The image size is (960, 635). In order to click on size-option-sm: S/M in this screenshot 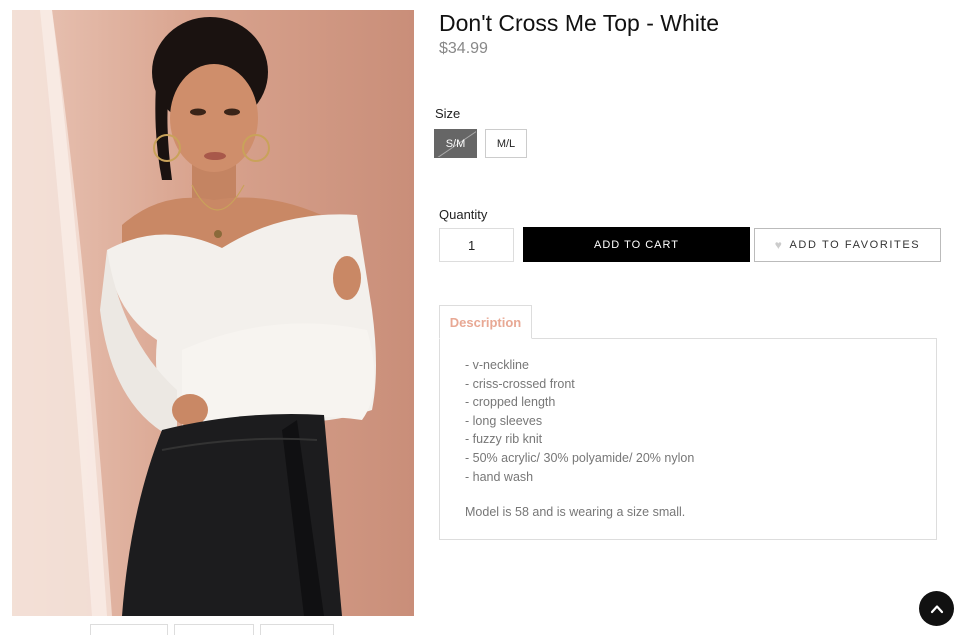, I will do `click(455, 143)`.